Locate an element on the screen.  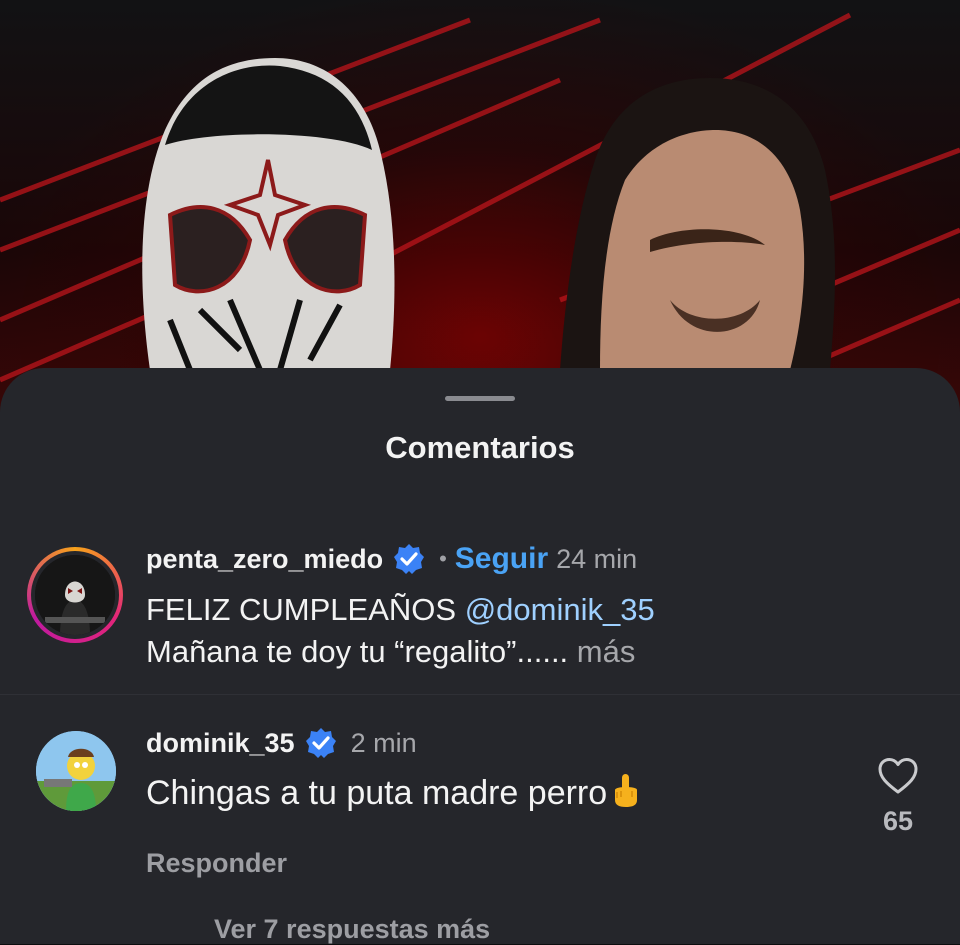
comment-line-1: FELIZ CUMPLEAÑOS @dominik_35 is located at coordinates (400, 610).